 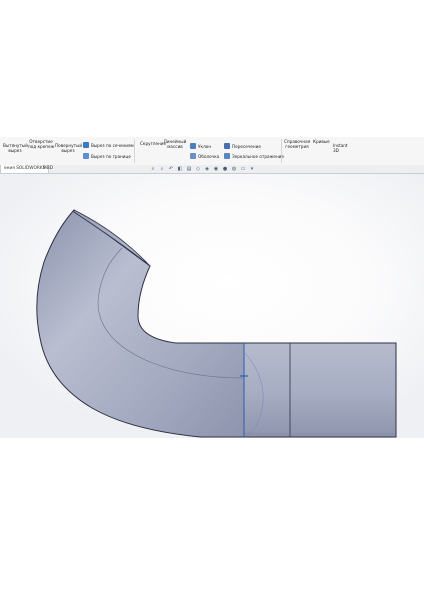 I want to click on tab-mbd: MBD, so click(x=48, y=169).